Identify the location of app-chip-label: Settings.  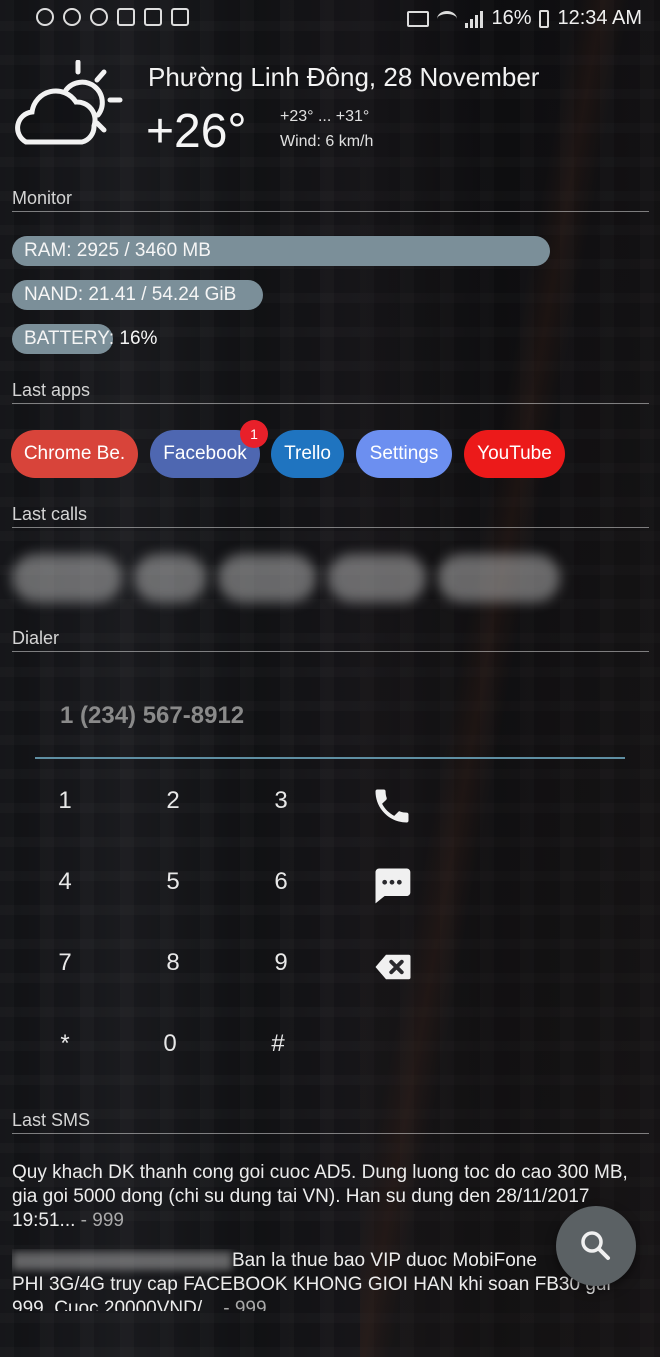
(404, 453).